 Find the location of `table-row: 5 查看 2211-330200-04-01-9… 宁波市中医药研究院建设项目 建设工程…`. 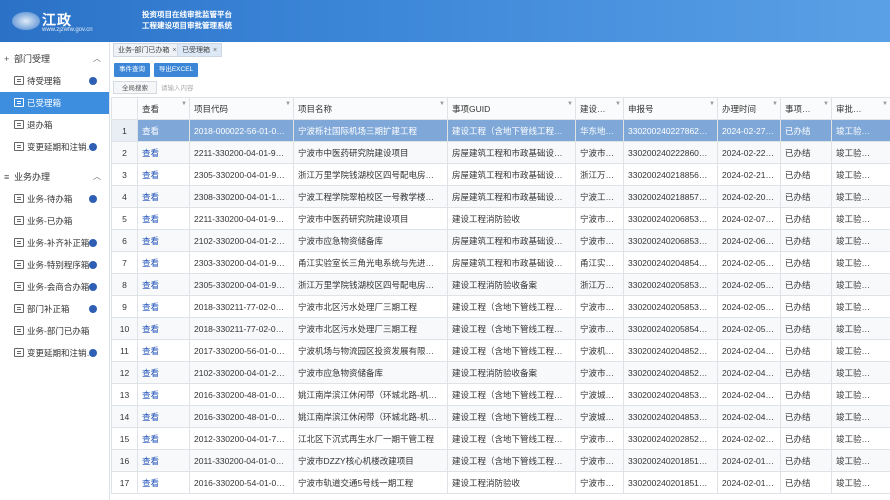

table-row: 5 查看 2211-330200-04-01-9… 宁波市中医药研究院建设项目 建设工程… is located at coordinates (500, 218).